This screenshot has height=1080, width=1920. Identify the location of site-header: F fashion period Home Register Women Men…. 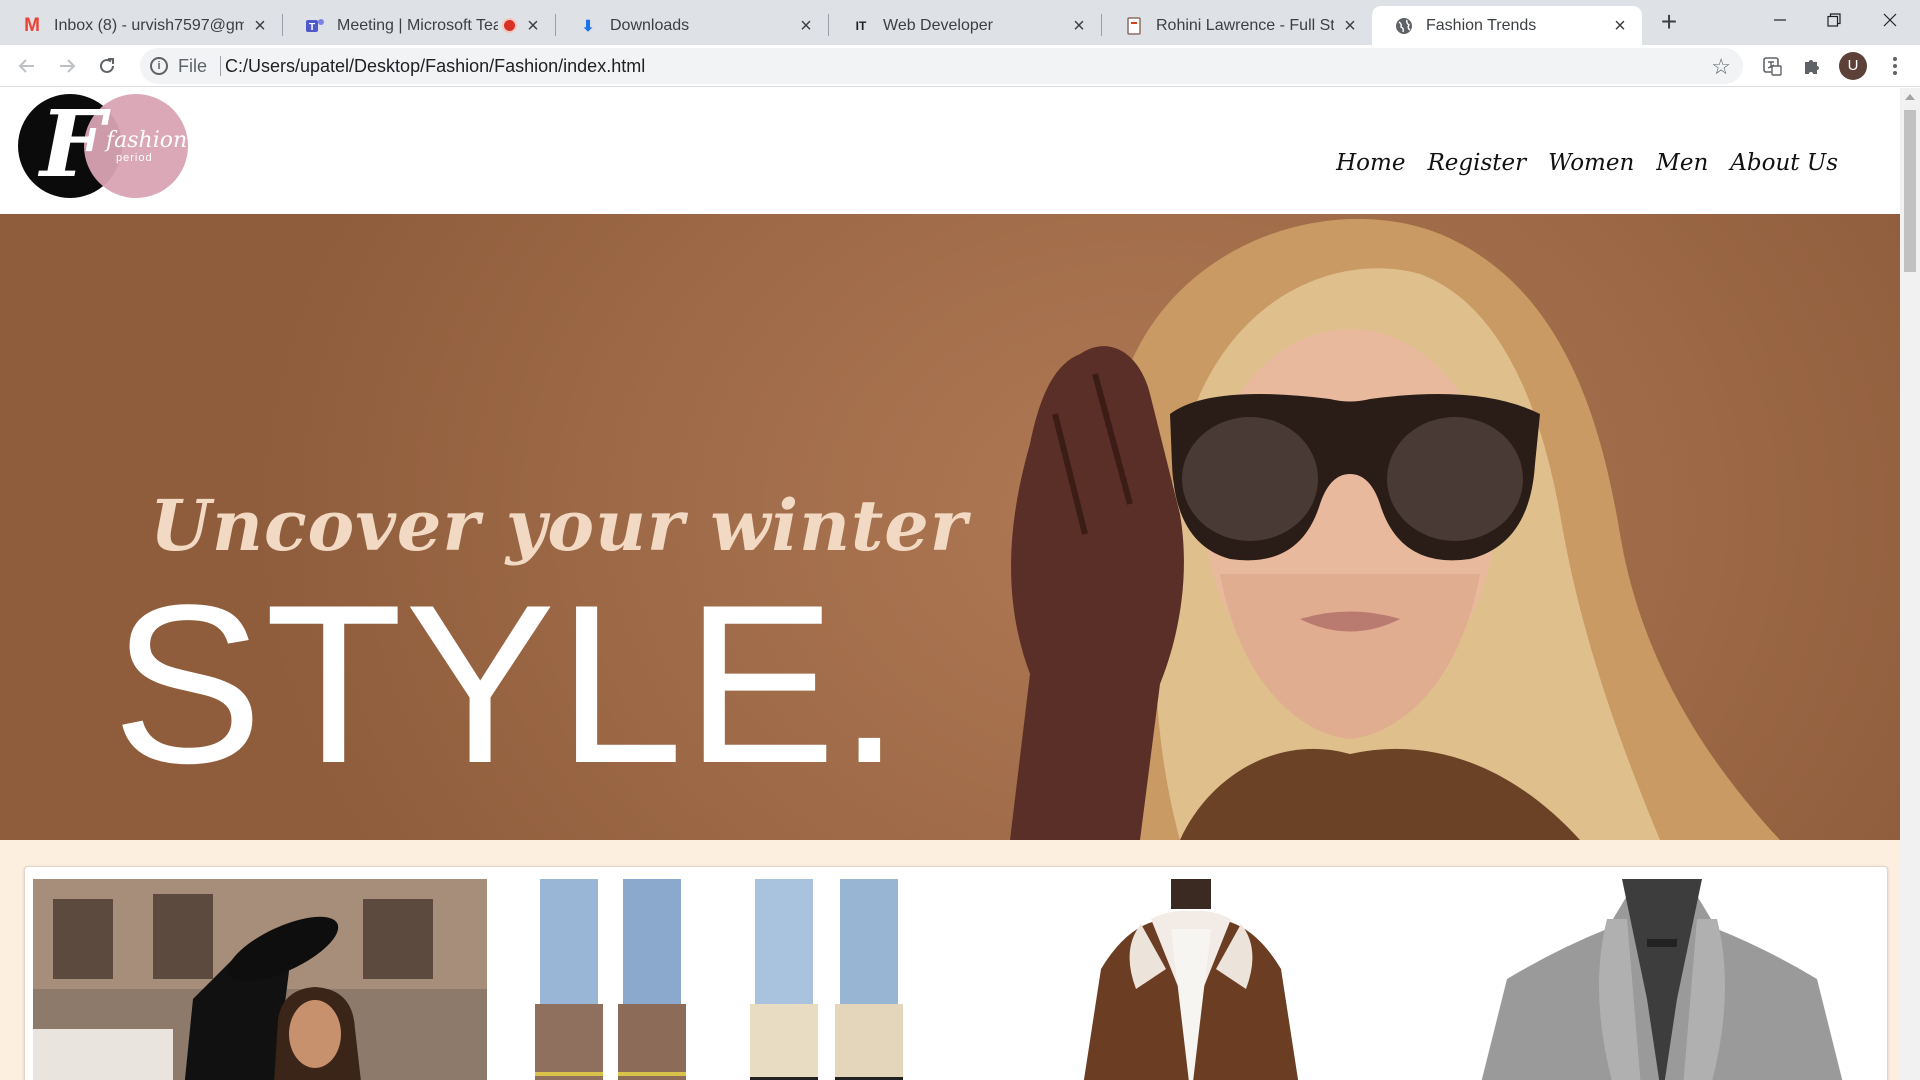
(950, 151).